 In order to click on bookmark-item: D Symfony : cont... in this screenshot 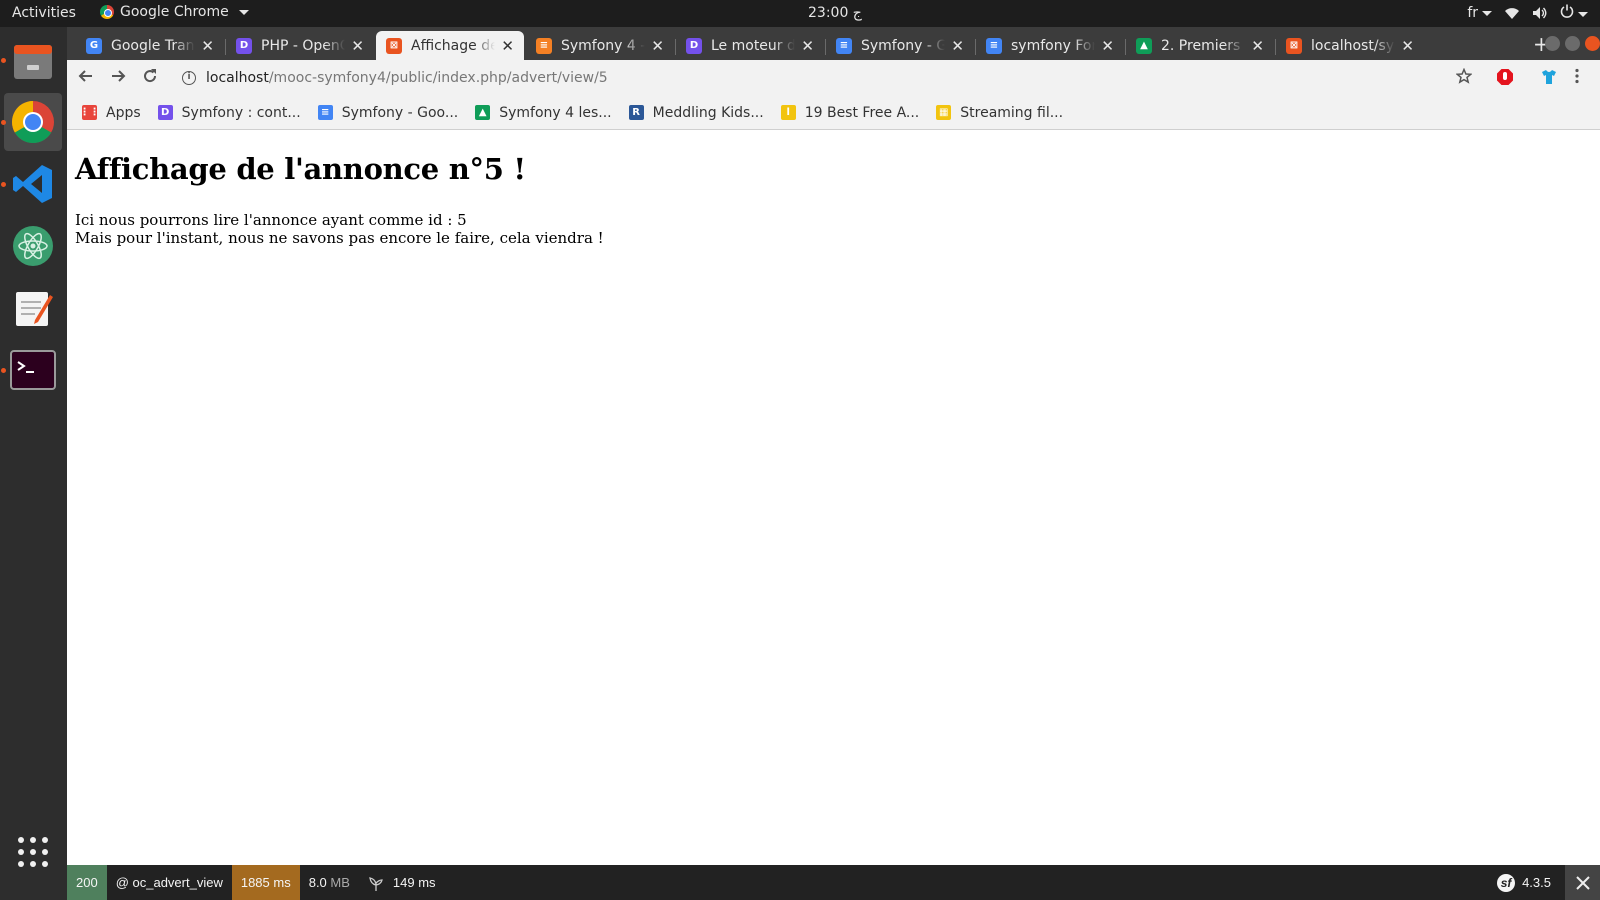, I will do `click(229, 113)`.